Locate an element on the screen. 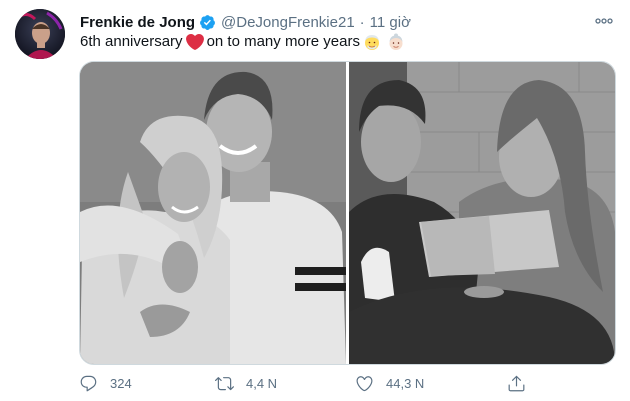  author-handle: @DeJongFrenkie21 is located at coordinates (288, 22).